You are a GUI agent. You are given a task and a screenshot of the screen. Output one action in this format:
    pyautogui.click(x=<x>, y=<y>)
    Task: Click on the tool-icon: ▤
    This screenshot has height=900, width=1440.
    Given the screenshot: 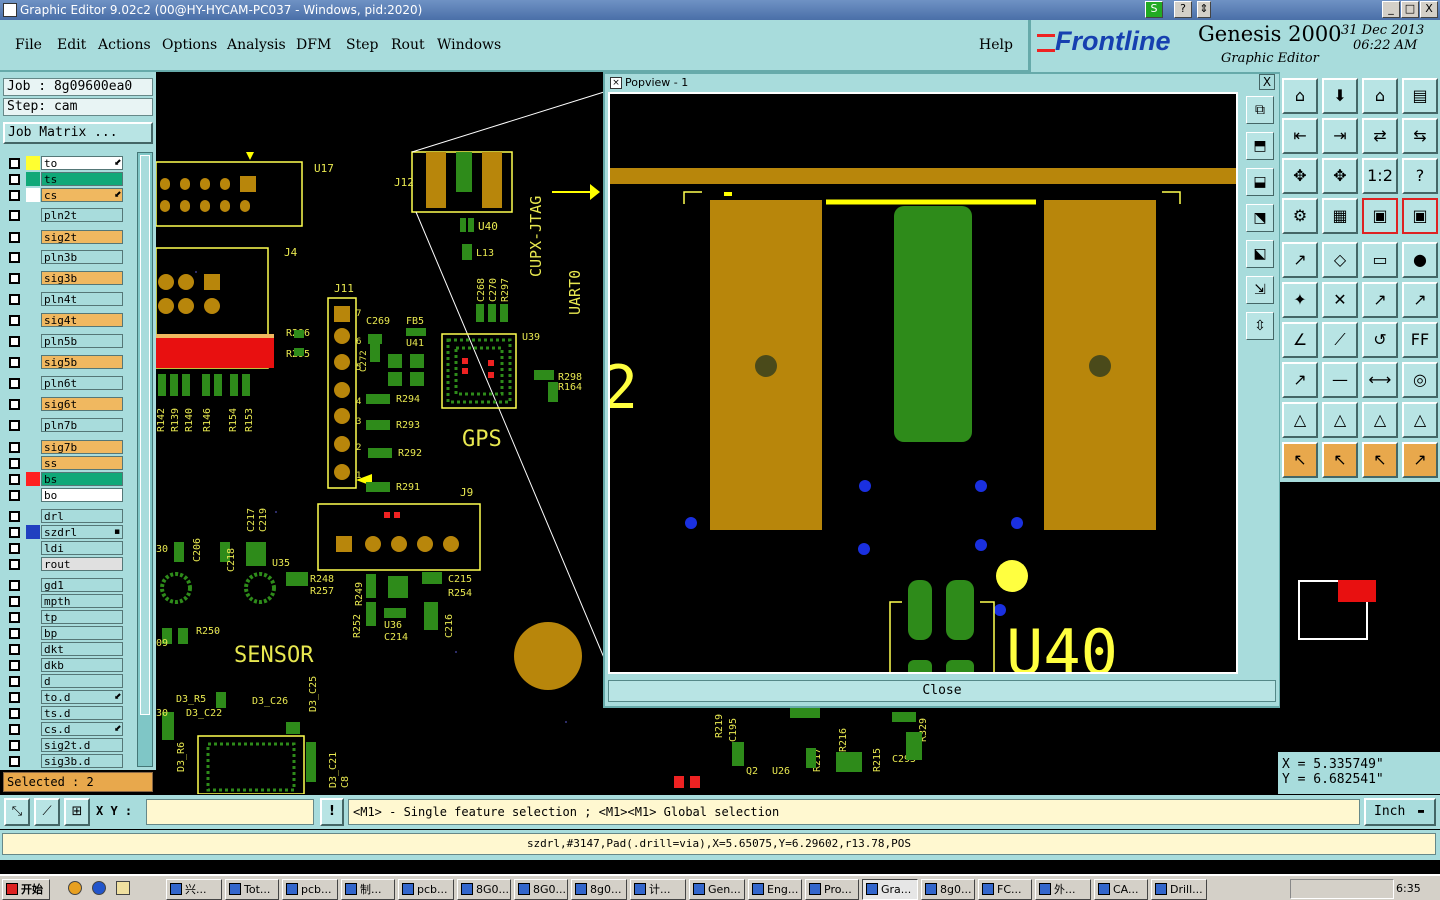 What is the action you would take?
    pyautogui.click(x=1420, y=96)
    